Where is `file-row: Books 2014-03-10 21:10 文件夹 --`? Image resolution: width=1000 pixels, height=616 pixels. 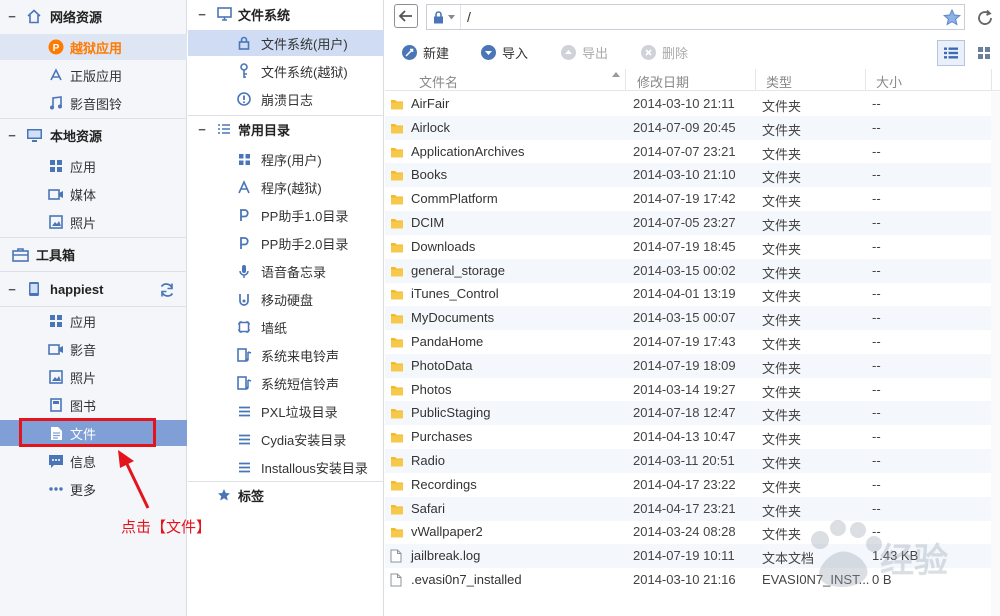 file-row: Books 2014-03-10 21:10 文件夹 -- is located at coordinates (692, 175).